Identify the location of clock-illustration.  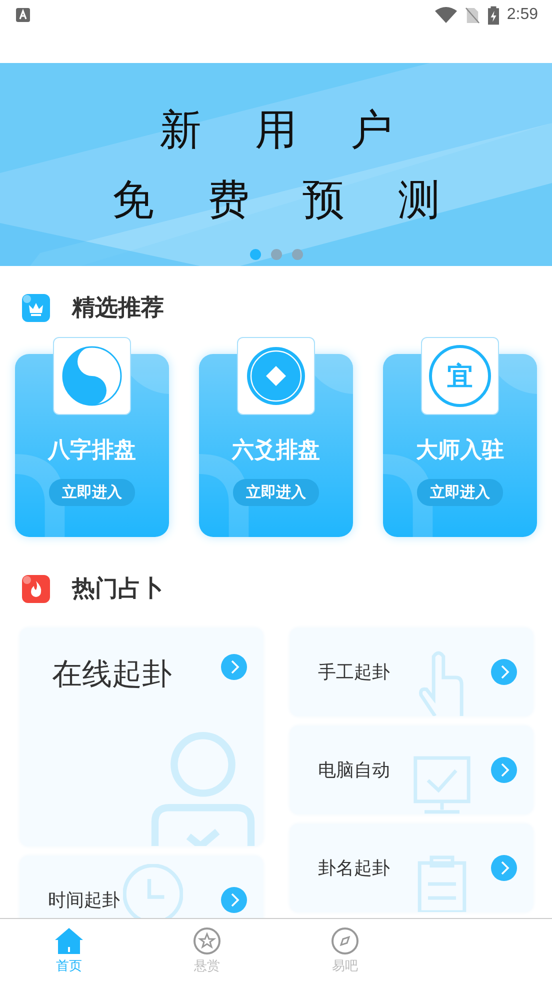
(153, 891).